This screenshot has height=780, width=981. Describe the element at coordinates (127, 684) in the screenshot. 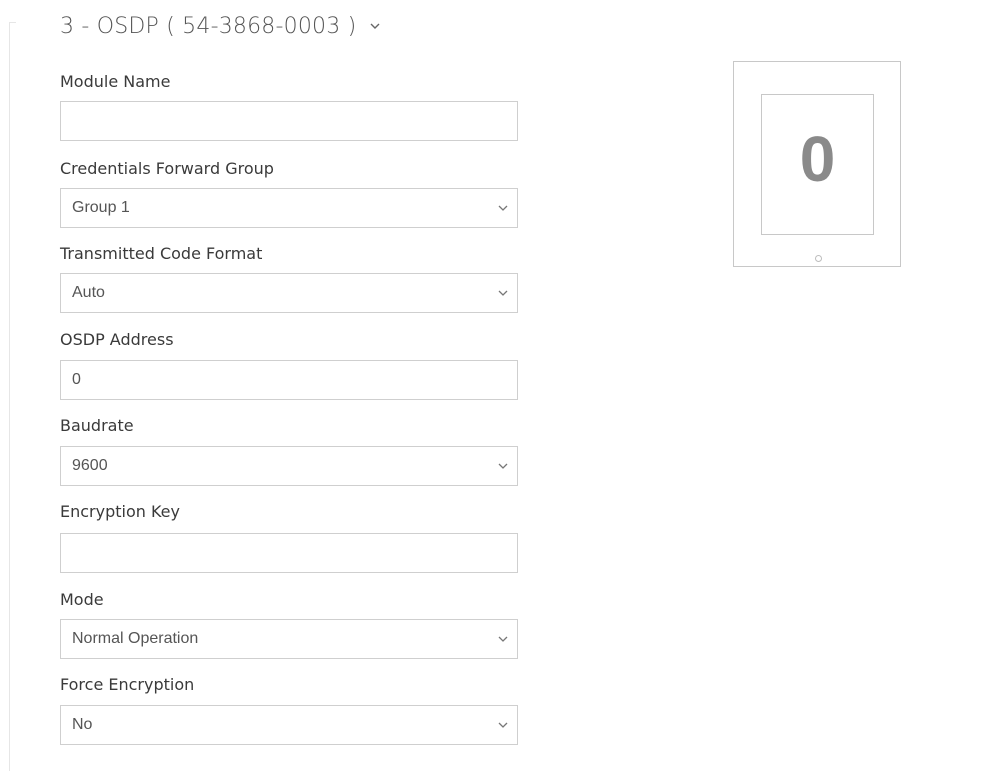

I see `force-encryption-label: Force Encryption` at that location.